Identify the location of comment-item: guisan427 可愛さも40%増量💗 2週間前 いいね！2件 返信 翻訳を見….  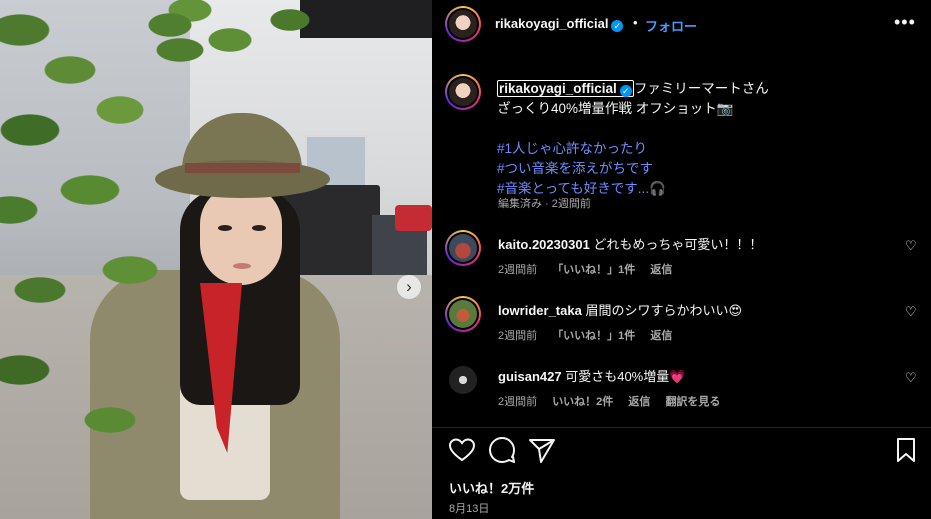
(681, 392).